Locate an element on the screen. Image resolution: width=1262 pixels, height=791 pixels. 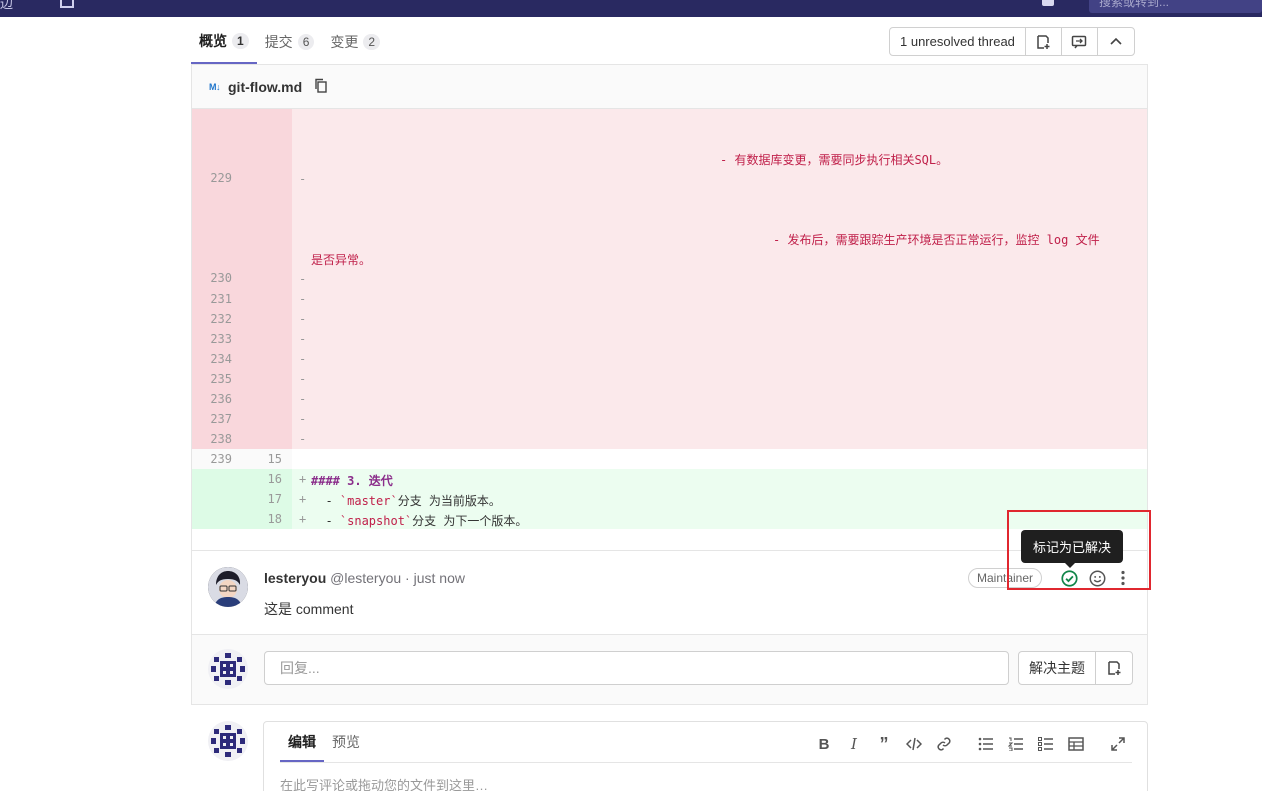
create-issue-for-threads-button is located at coordinates (1044, 41).